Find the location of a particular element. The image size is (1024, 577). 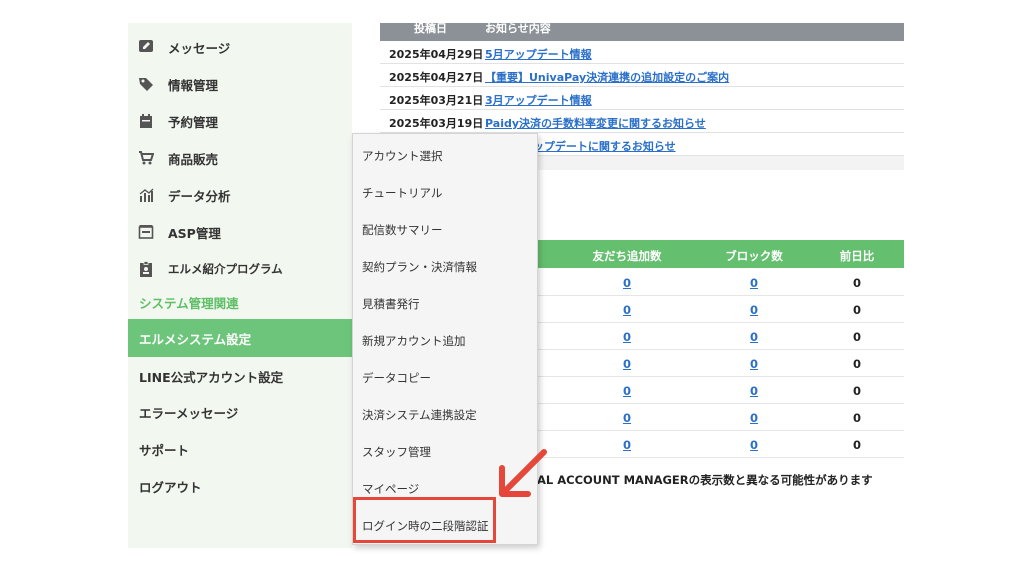

sidebar-item-analytics: データ分析 is located at coordinates (240, 195).